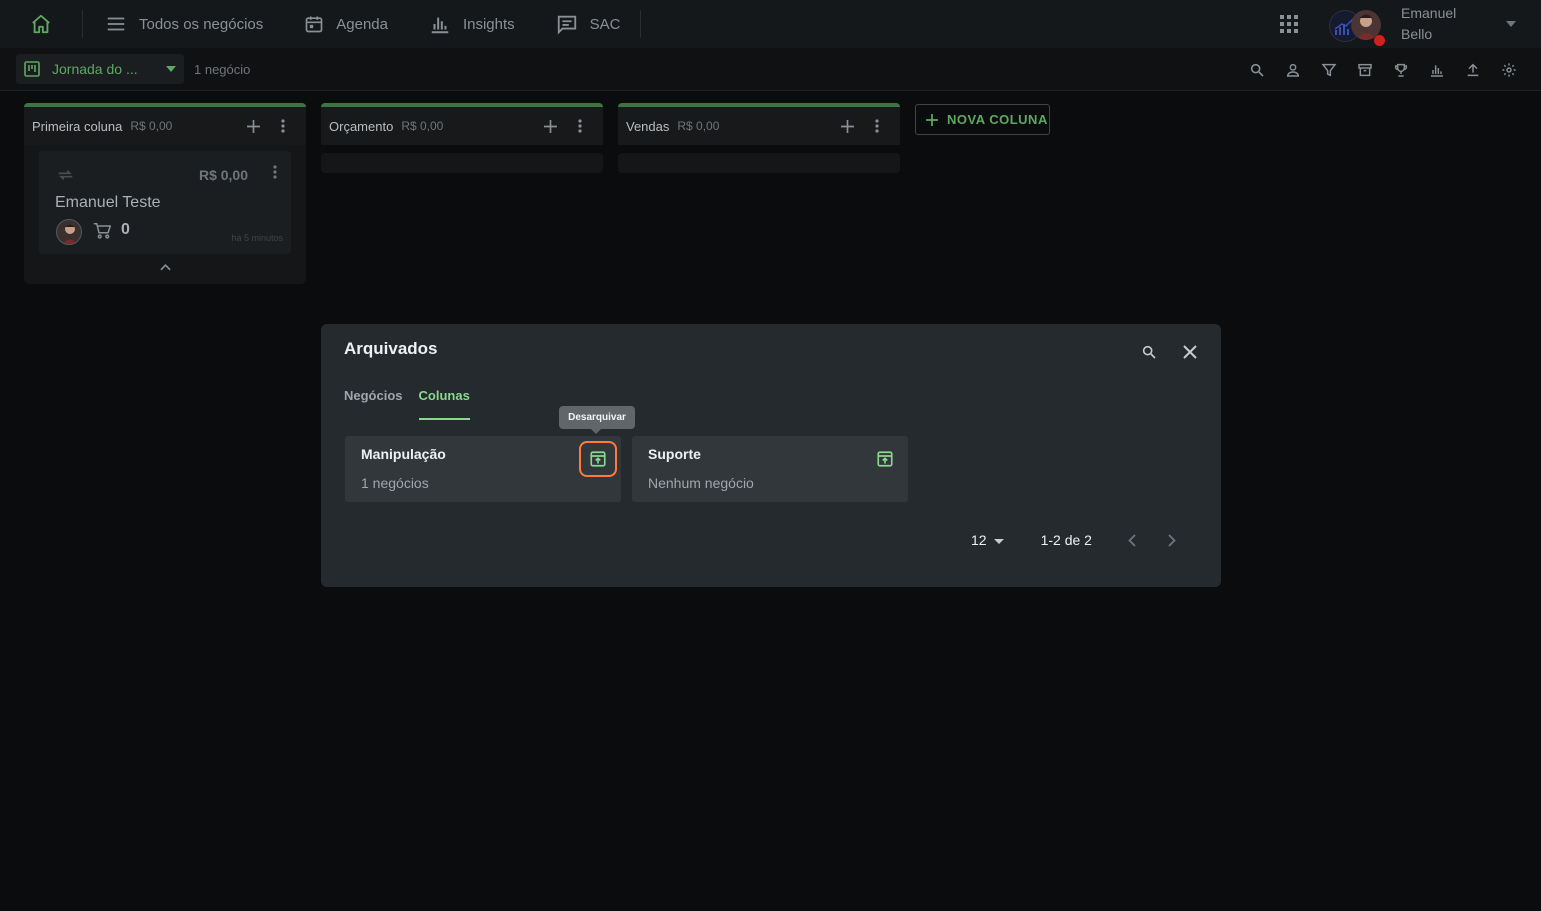 This screenshot has width=1541, height=911. Describe the element at coordinates (770, 69) in the screenshot. I see `board-toolbar: Jornada do ... 1 negócio` at that location.